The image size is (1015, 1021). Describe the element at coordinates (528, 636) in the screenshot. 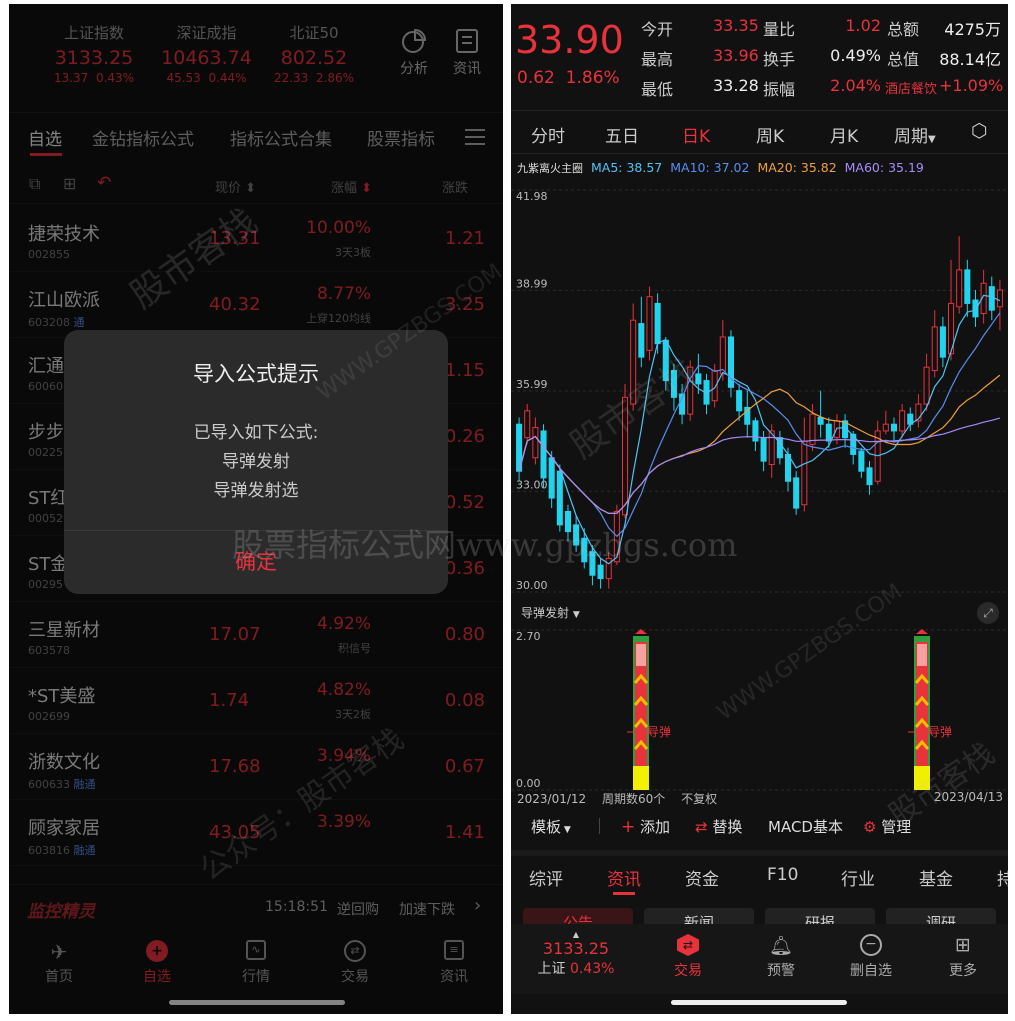

I see `y-tick-label: 2.70` at that location.